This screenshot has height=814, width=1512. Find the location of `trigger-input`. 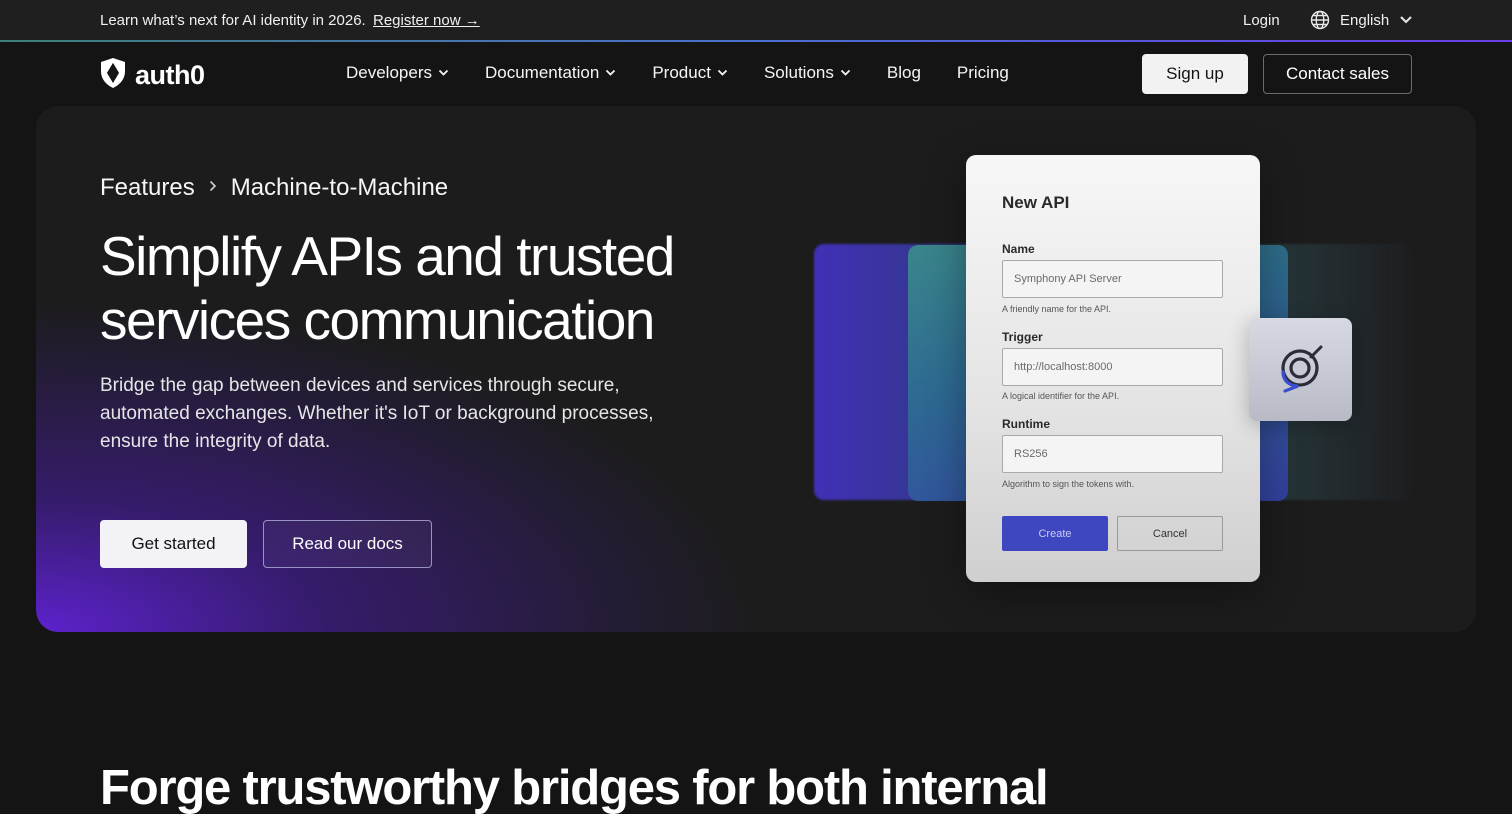

trigger-input is located at coordinates (1112, 367).